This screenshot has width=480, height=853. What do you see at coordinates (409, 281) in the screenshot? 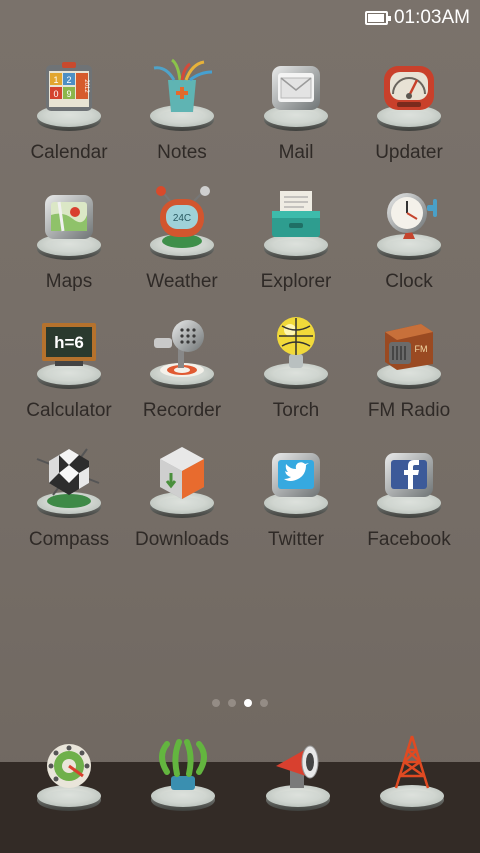
I see `app-label: Clock` at bounding box center [409, 281].